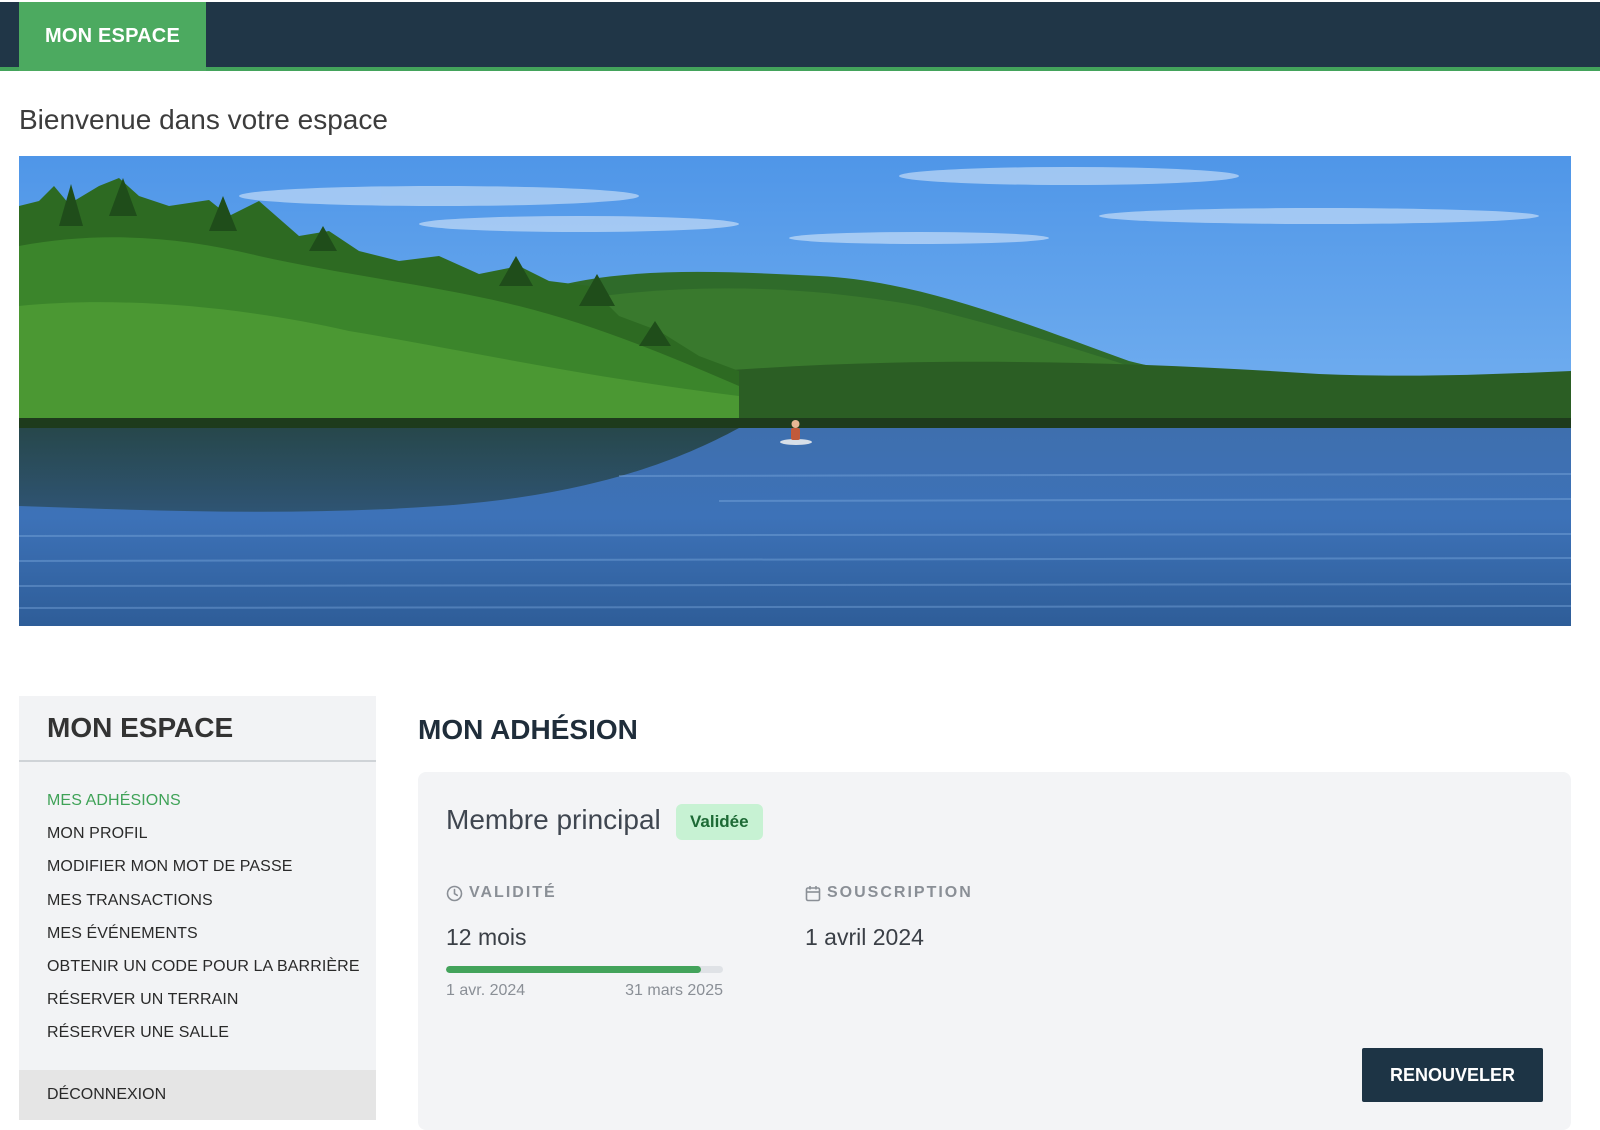  What do you see at coordinates (211, 833) in the screenshot?
I see `sidebar-item-mon-profil: MON PROFIL` at bounding box center [211, 833].